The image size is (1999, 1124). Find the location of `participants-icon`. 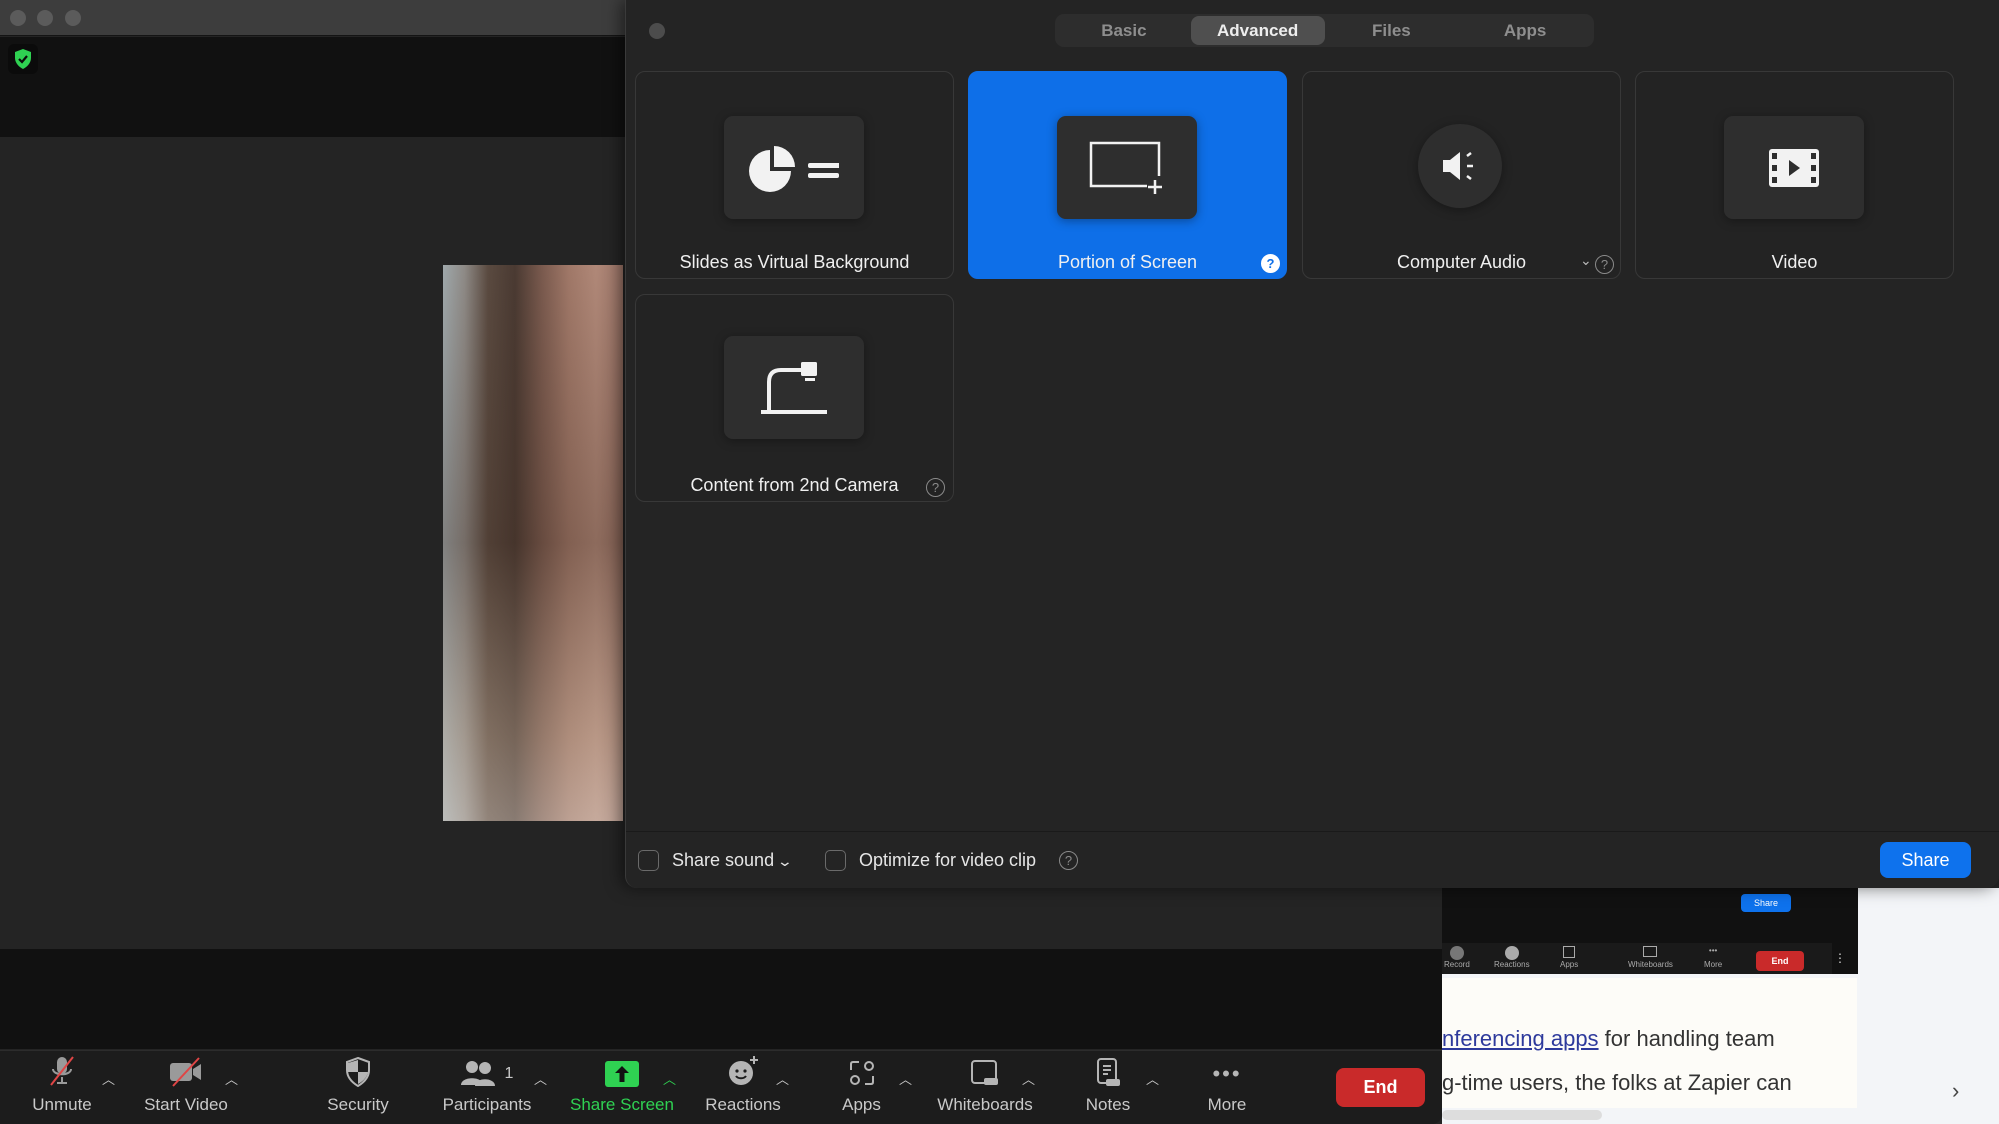

participants-icon is located at coordinates (477, 1073).